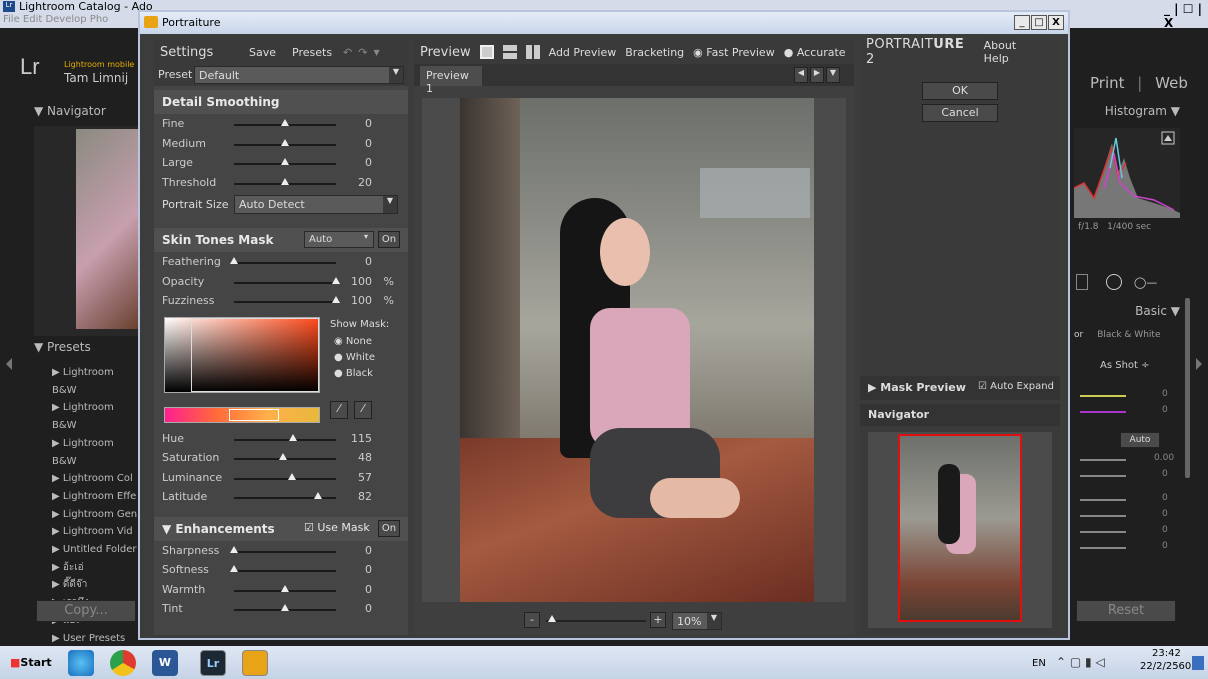 This screenshot has width=1208, height=679. Describe the element at coordinates (312, 52) in the screenshot. I see `presets-button: Presets` at that location.